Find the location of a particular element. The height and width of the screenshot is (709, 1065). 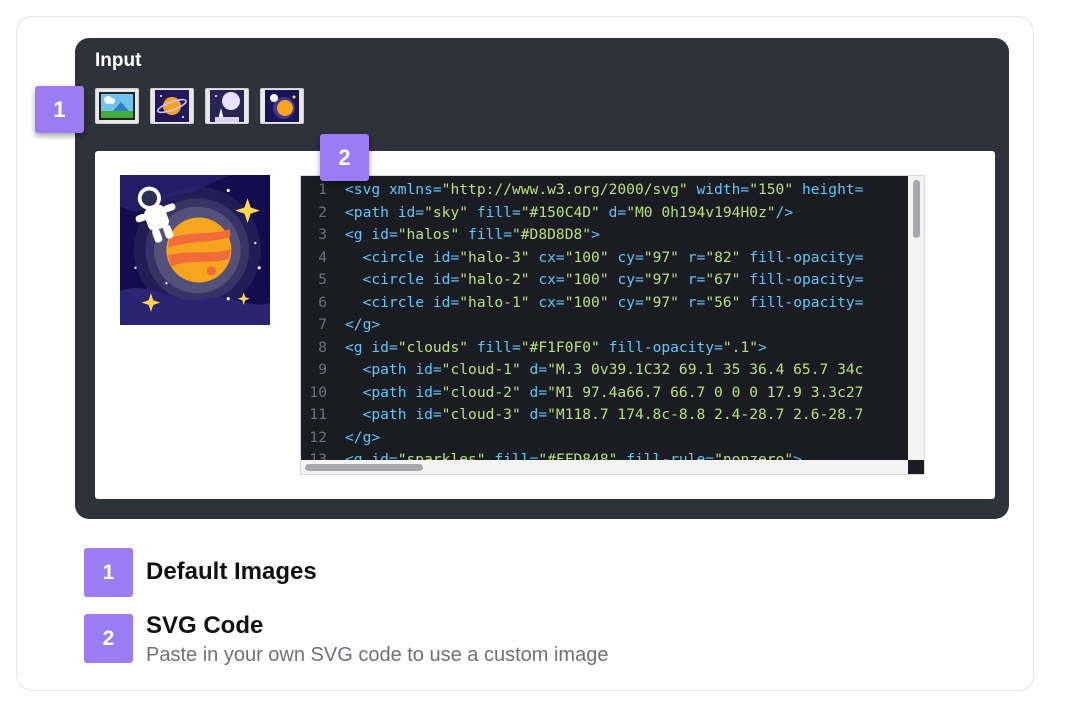

horizontal-scrollbar-thumb is located at coordinates (364, 467).